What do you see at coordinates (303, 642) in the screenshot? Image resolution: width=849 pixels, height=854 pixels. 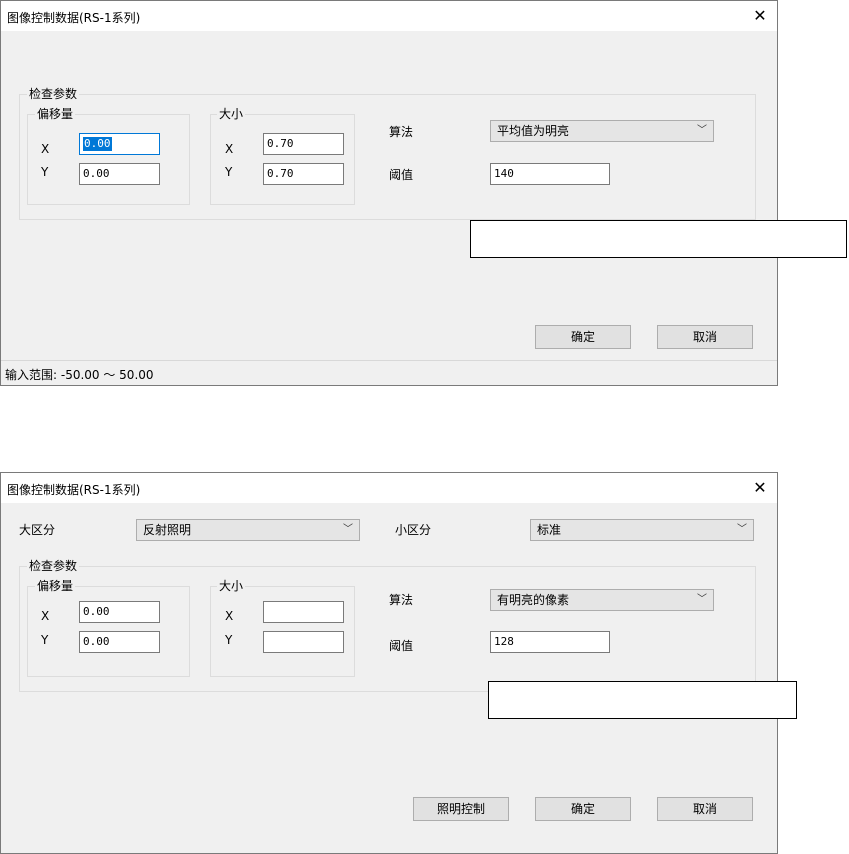 I see `size-y-input` at bounding box center [303, 642].